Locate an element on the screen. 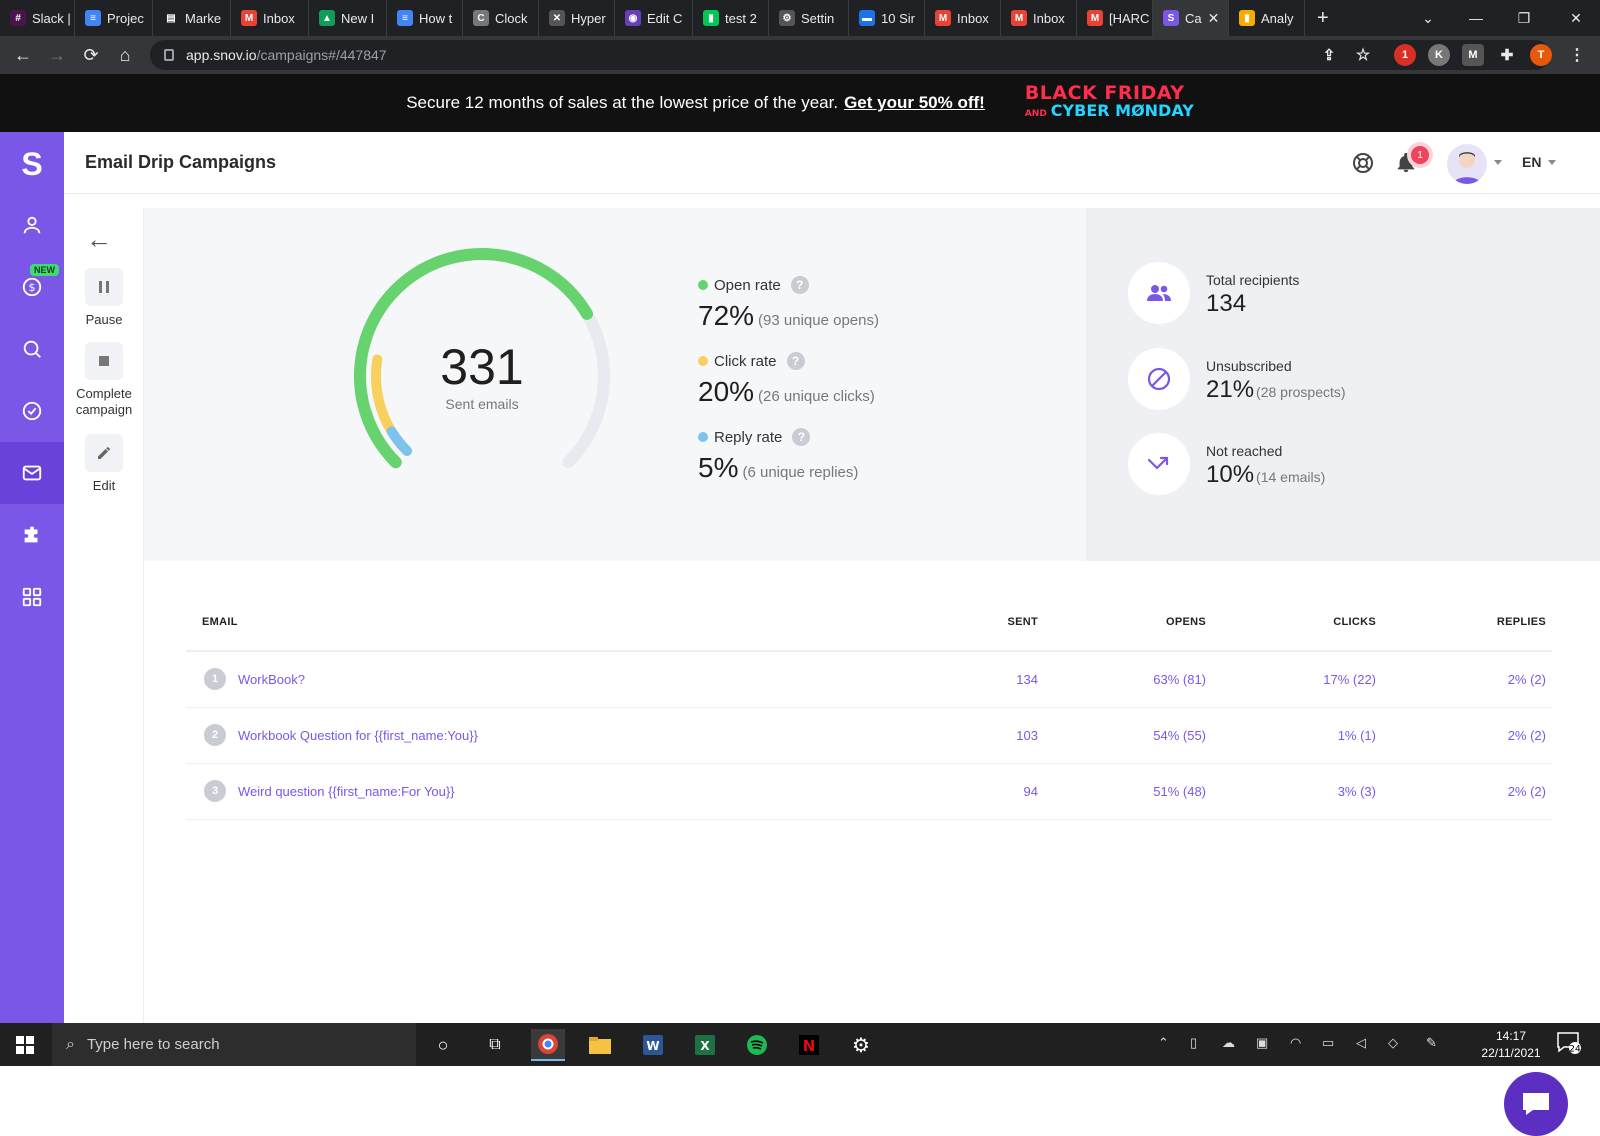 The image size is (1600, 1136). stop-icon is located at coordinates (104, 361).